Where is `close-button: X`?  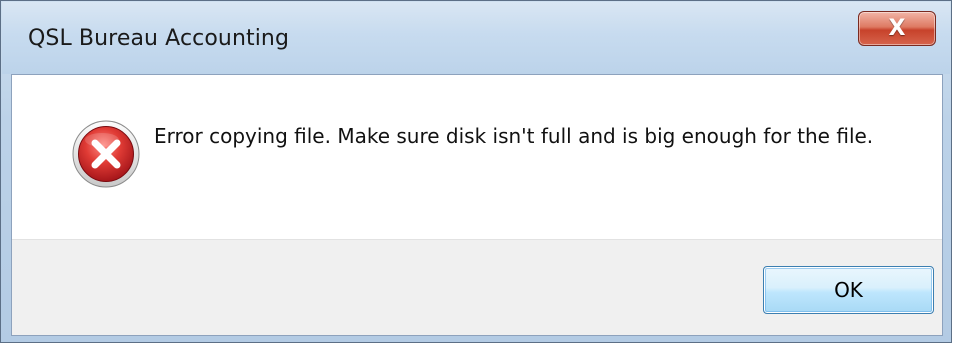
close-button: X is located at coordinates (897, 28).